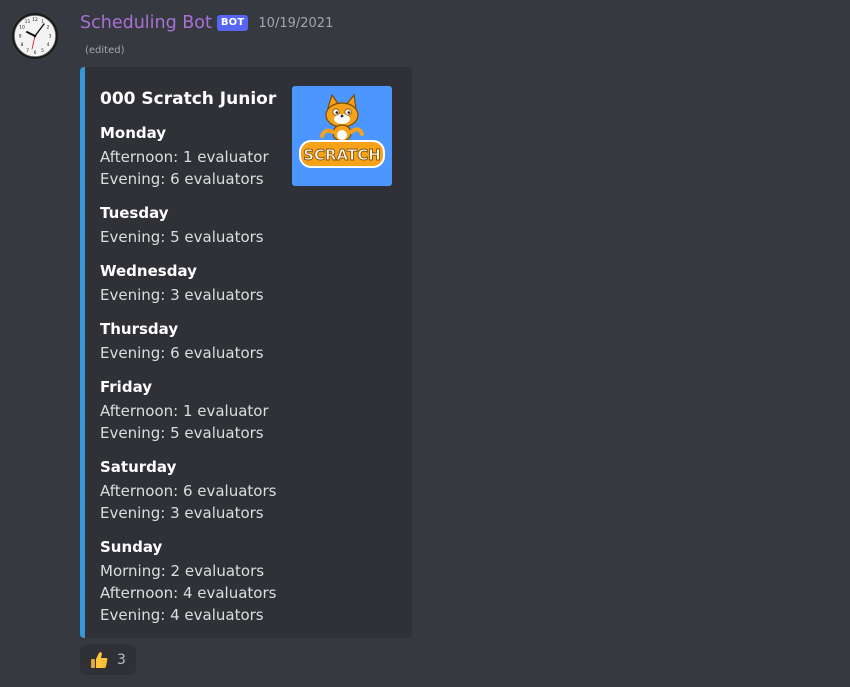 This screenshot has width=850, height=687. What do you see at coordinates (245, 283) in the screenshot?
I see `embed-field: Wednesday Evening: 3 evaluators` at bounding box center [245, 283].